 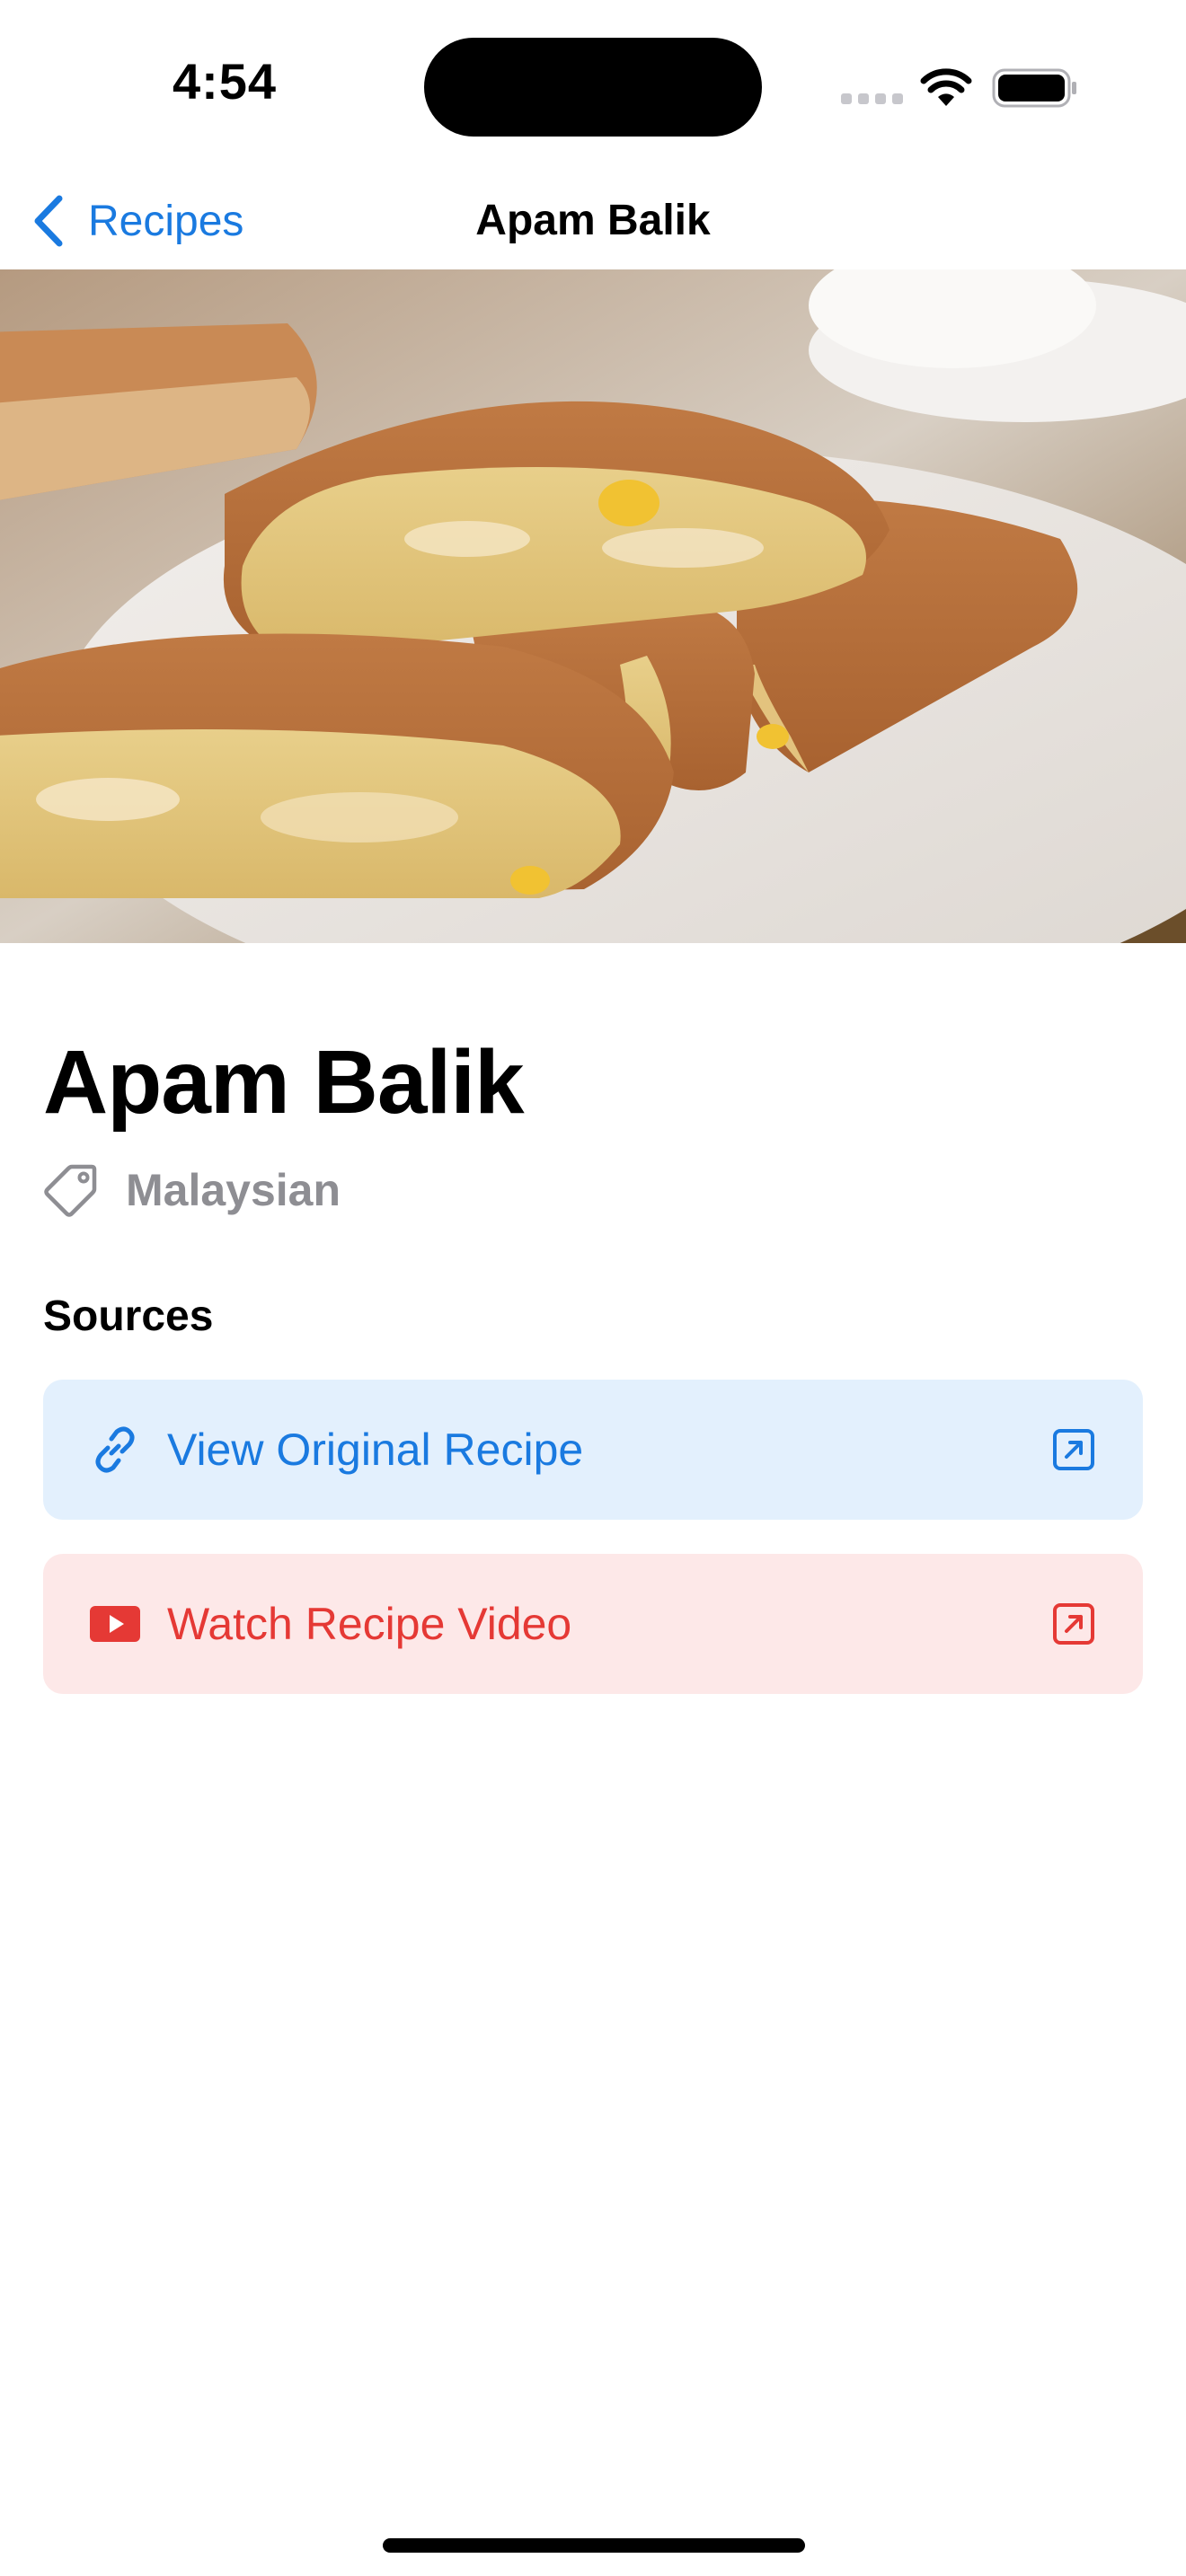 What do you see at coordinates (369, 1624) in the screenshot?
I see `watch-recipe-video-label: Watch Recipe Video` at bounding box center [369, 1624].